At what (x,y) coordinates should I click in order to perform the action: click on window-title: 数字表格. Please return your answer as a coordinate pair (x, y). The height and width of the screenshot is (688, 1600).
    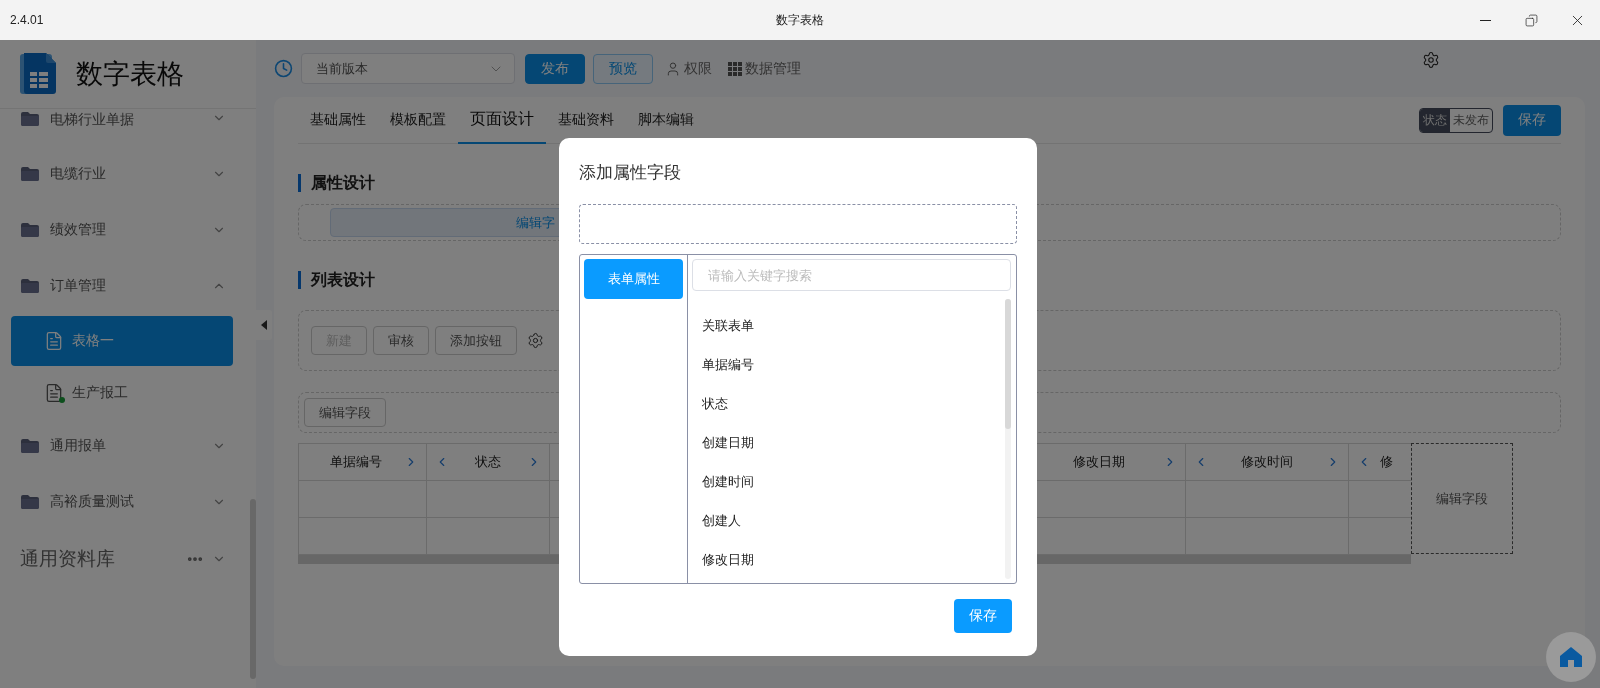
    Looking at the image, I should click on (800, 20).